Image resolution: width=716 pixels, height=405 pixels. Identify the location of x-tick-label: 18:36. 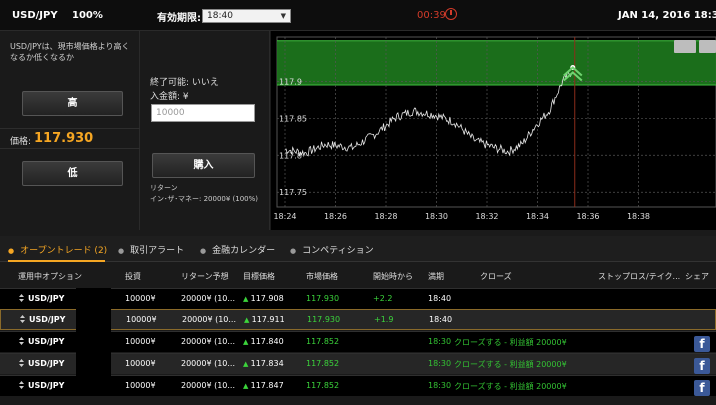
(587, 216).